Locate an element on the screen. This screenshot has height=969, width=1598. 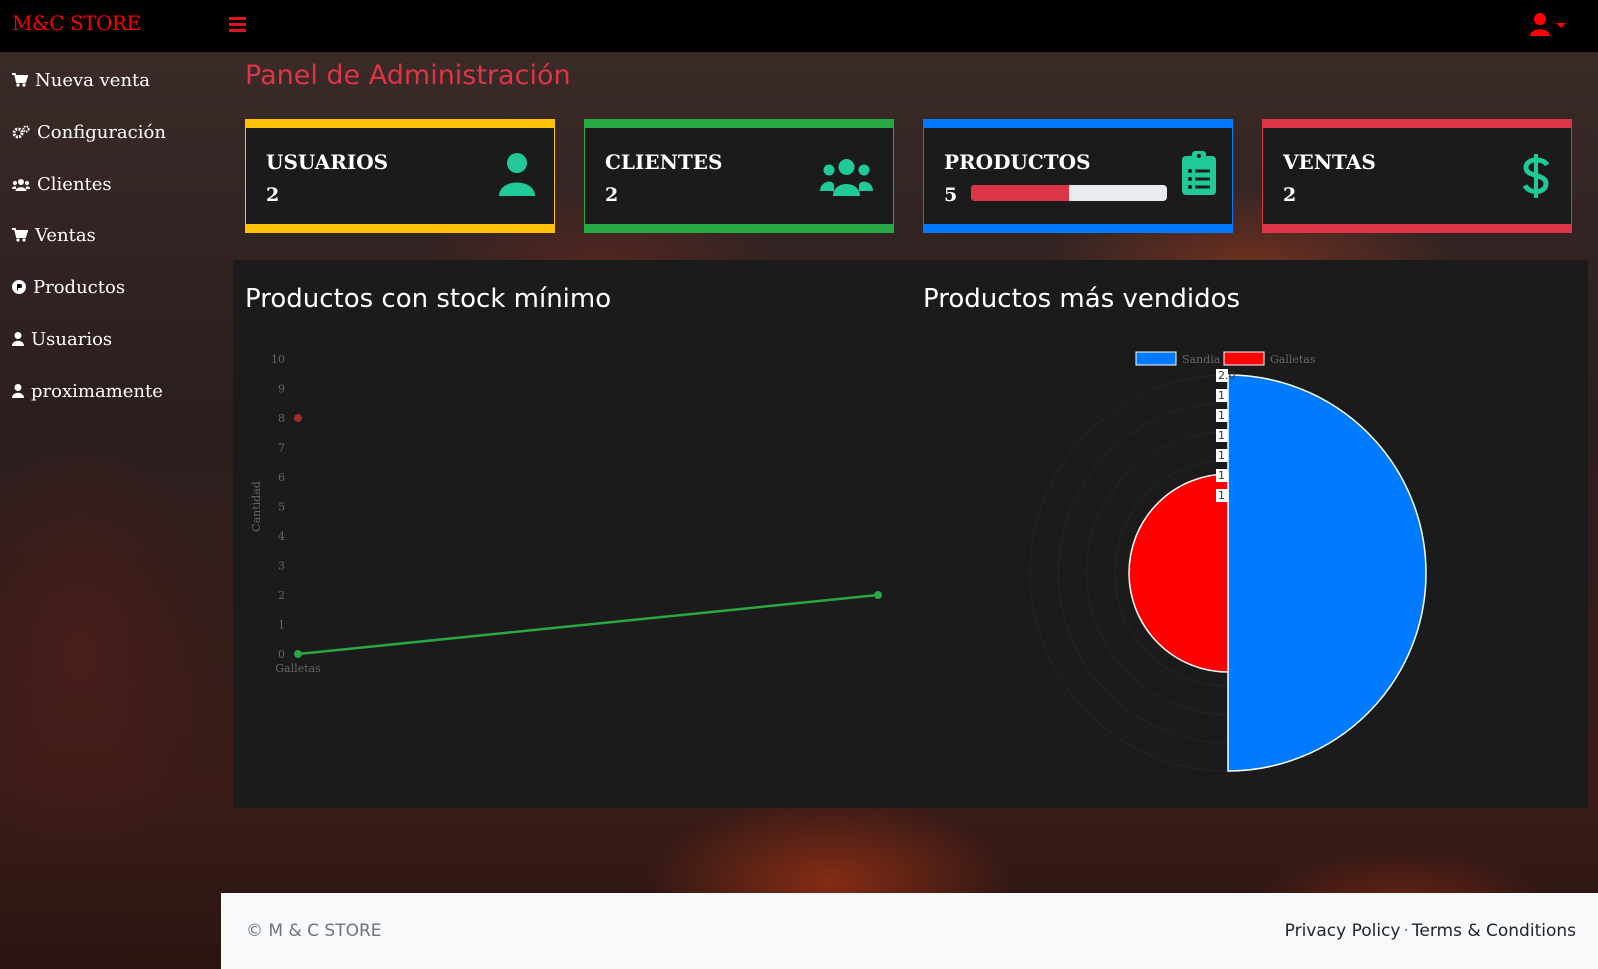
privacy-policy-link: Privacy Policy is located at coordinates (1343, 931).